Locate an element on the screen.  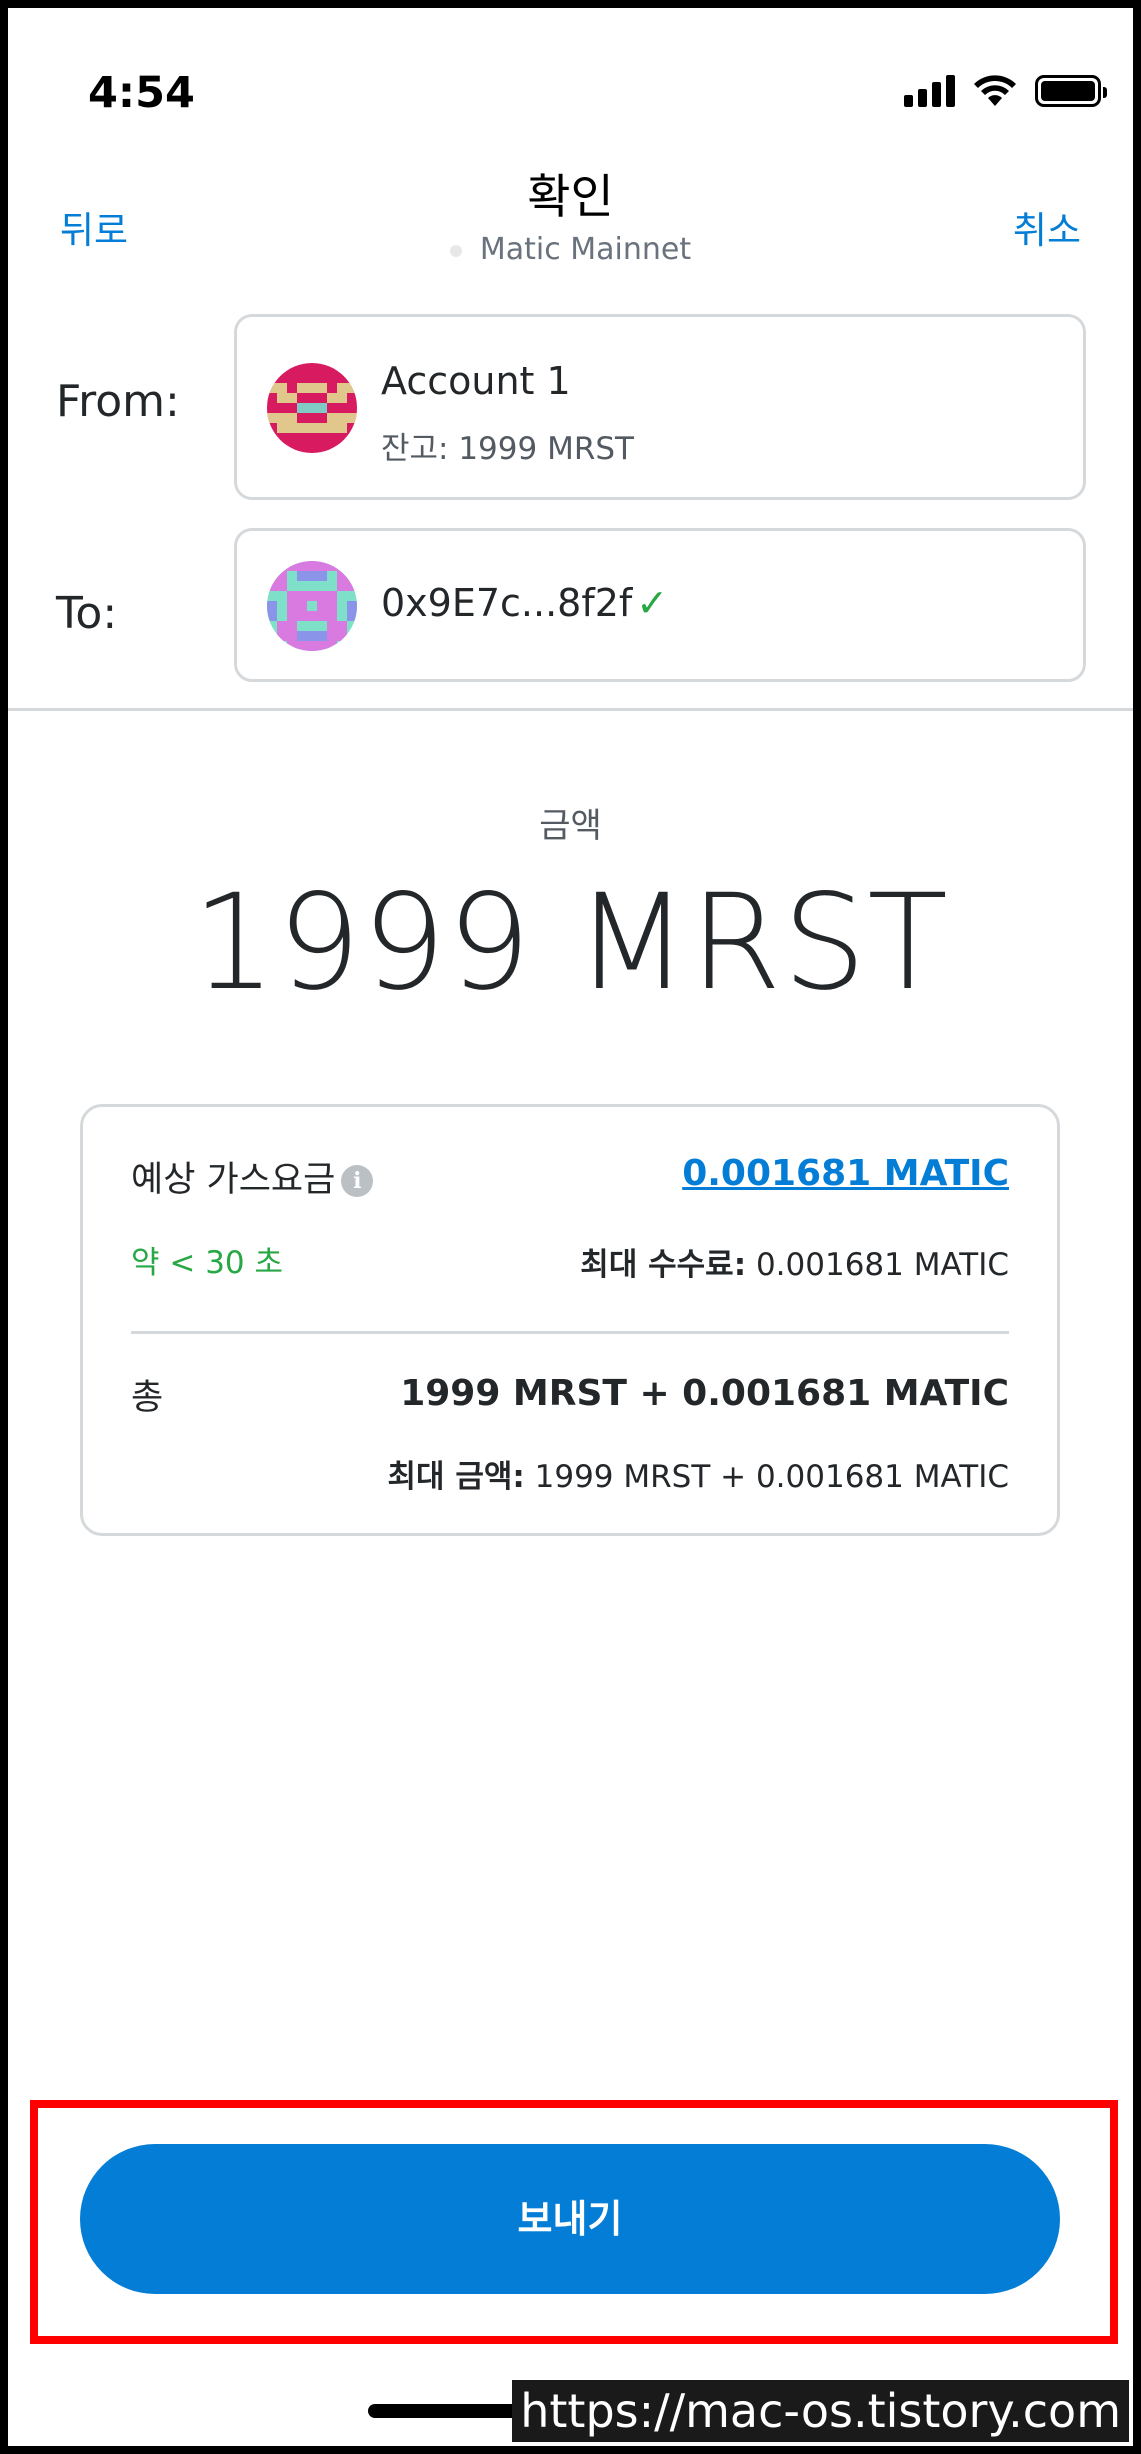
gas-fee-link: 0.001681 MATIC is located at coordinates (845, 1173).